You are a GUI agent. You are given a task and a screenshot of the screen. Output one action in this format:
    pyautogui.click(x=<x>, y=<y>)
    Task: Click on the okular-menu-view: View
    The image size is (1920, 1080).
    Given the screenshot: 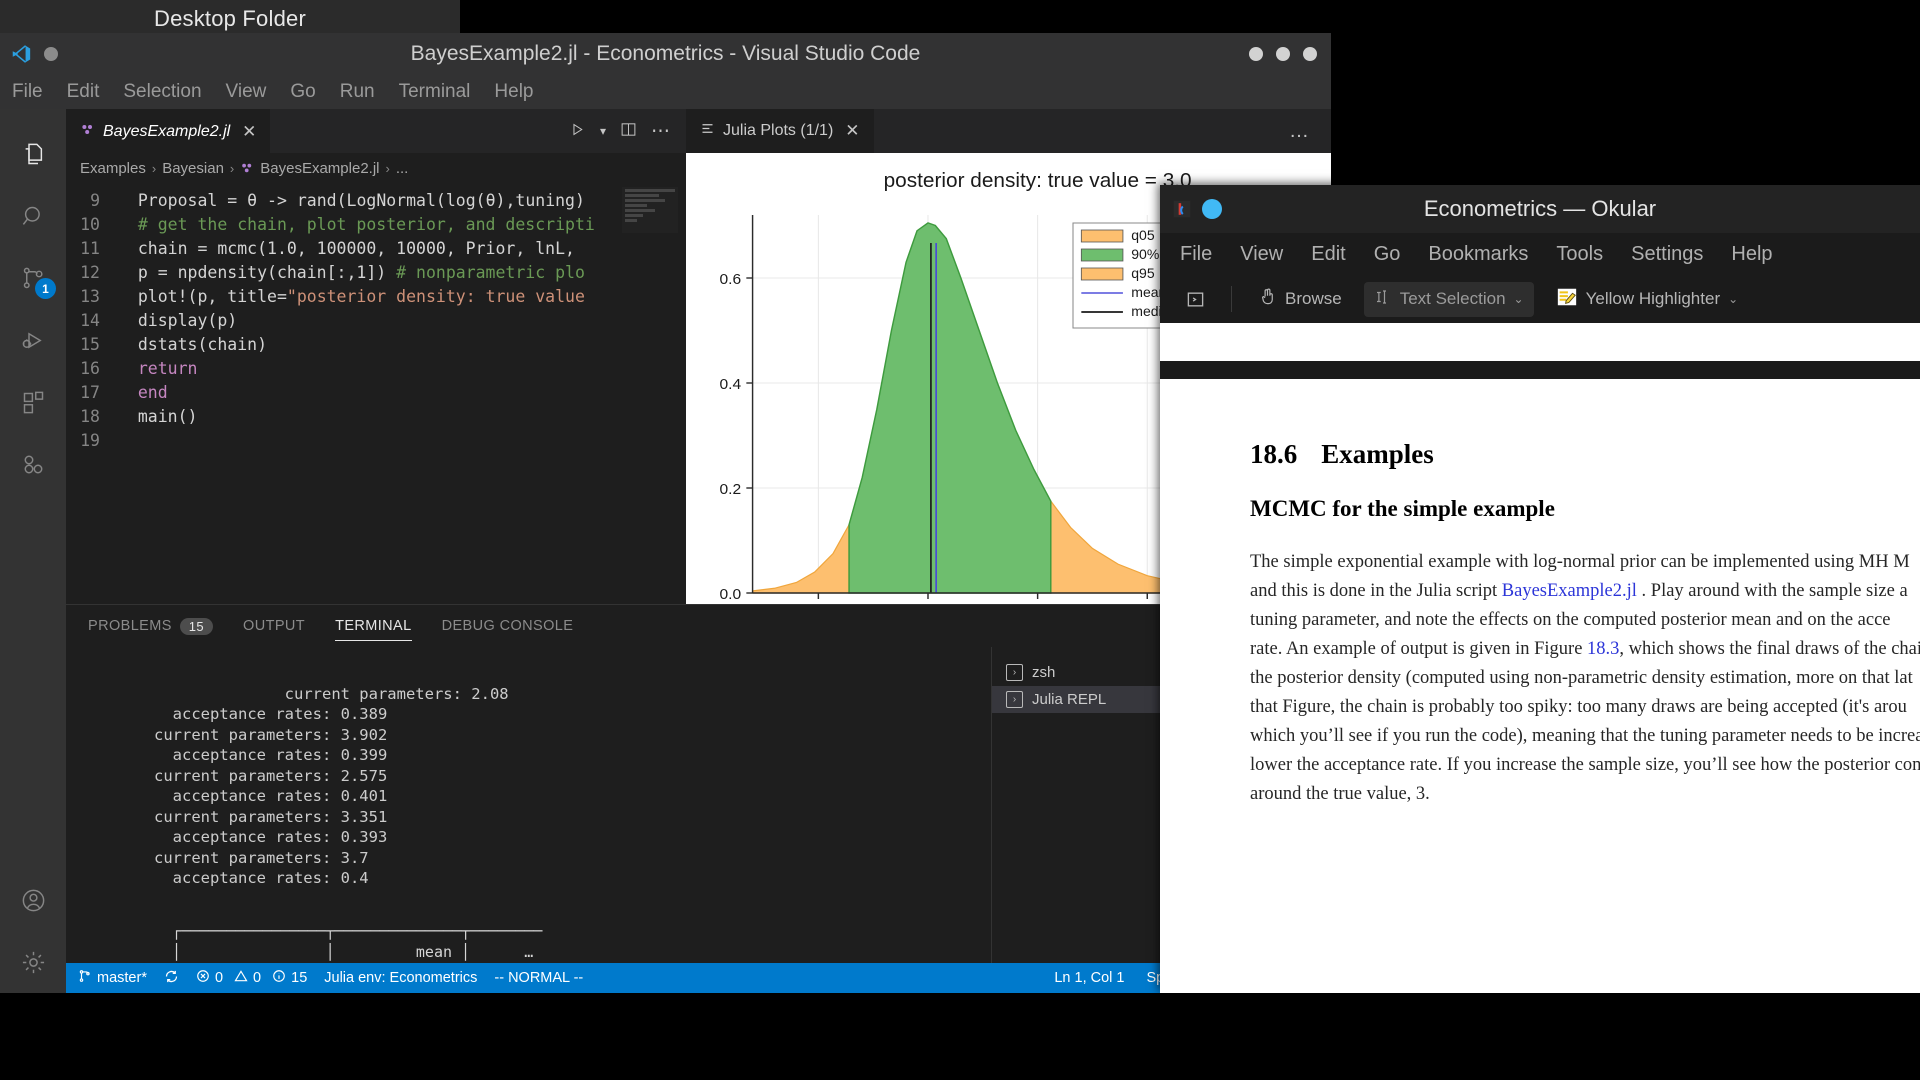 What is the action you would take?
    pyautogui.click(x=1261, y=254)
    